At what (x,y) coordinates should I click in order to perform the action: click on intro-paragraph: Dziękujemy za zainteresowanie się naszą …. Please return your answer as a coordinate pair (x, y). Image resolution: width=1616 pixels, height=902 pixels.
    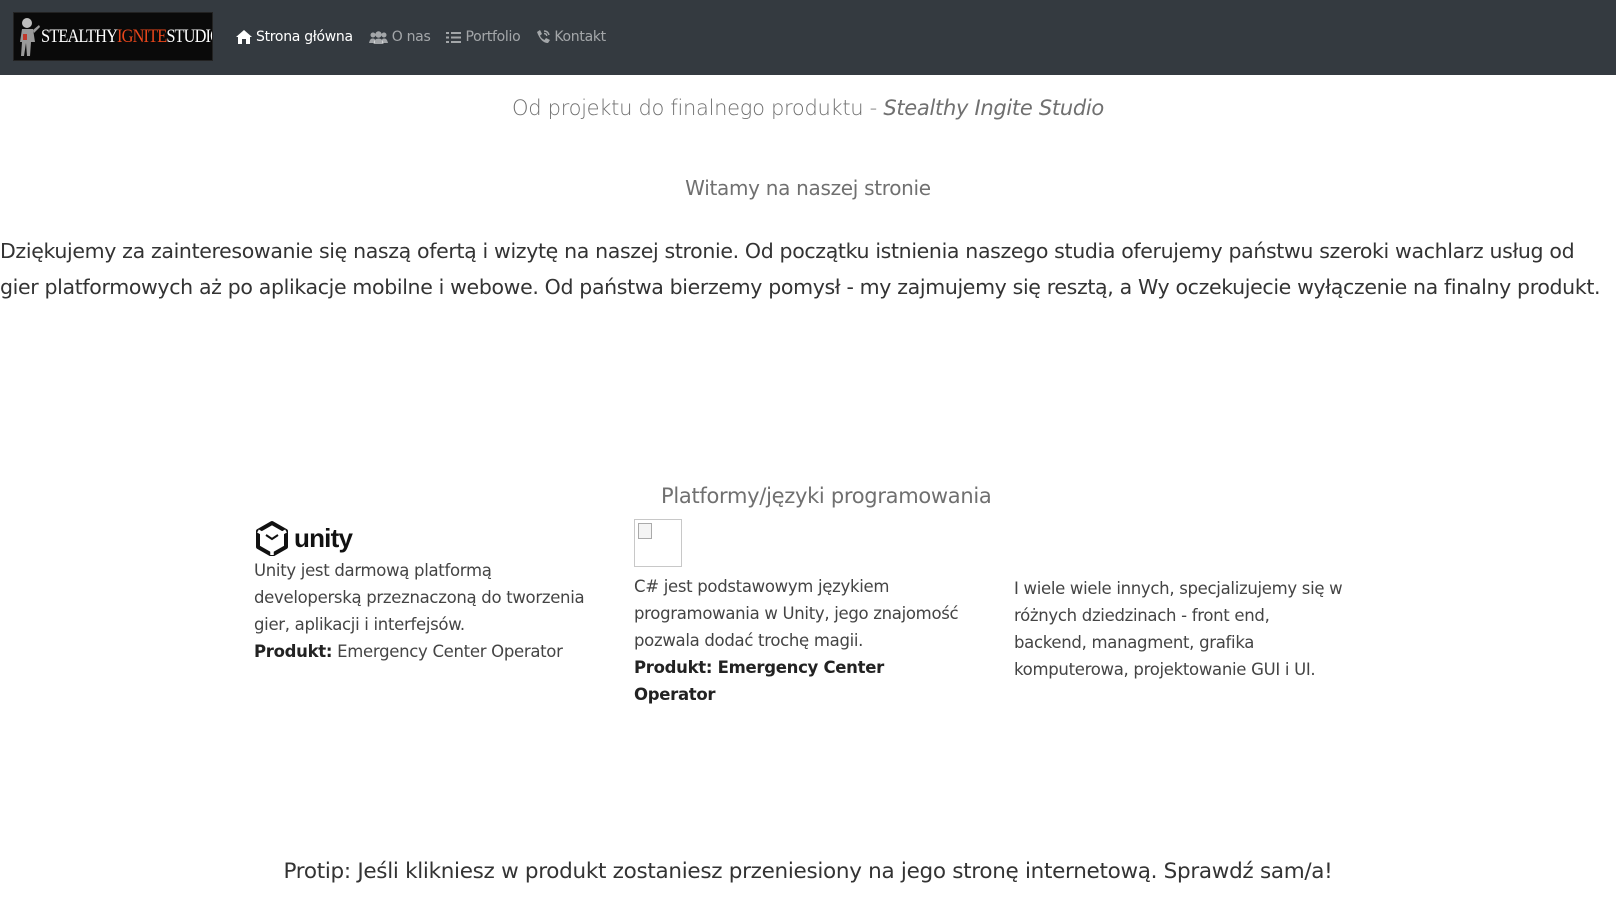
    Looking at the image, I should click on (800, 269).